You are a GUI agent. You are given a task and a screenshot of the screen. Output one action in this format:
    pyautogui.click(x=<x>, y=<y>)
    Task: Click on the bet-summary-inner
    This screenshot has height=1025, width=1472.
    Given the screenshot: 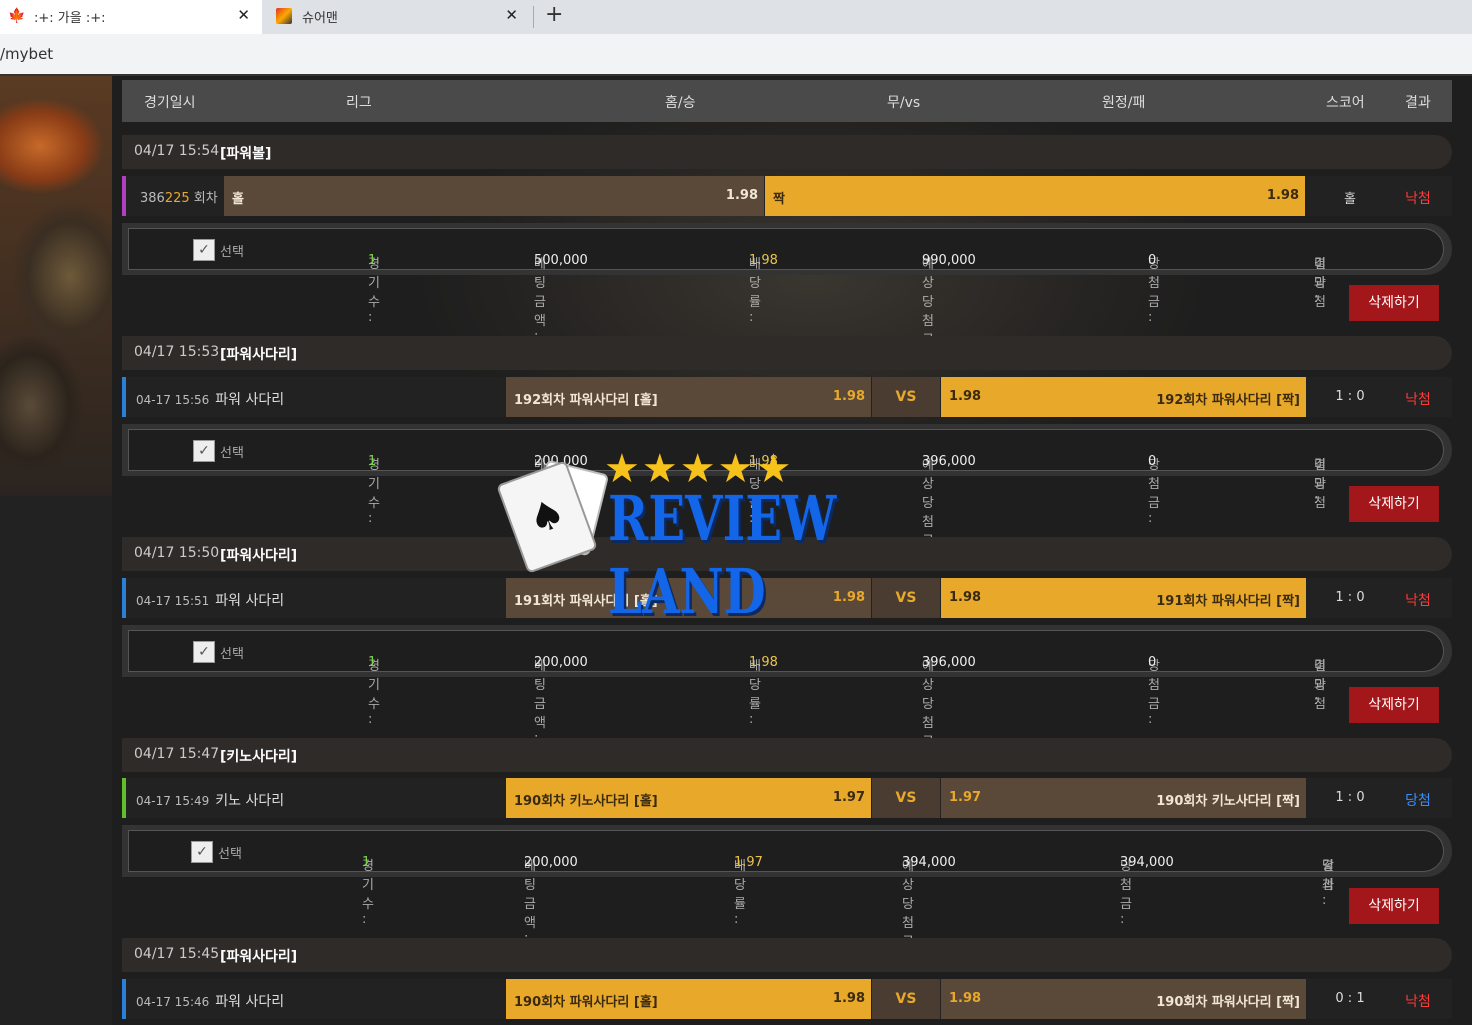 What is the action you would take?
    pyautogui.click(x=786, y=249)
    